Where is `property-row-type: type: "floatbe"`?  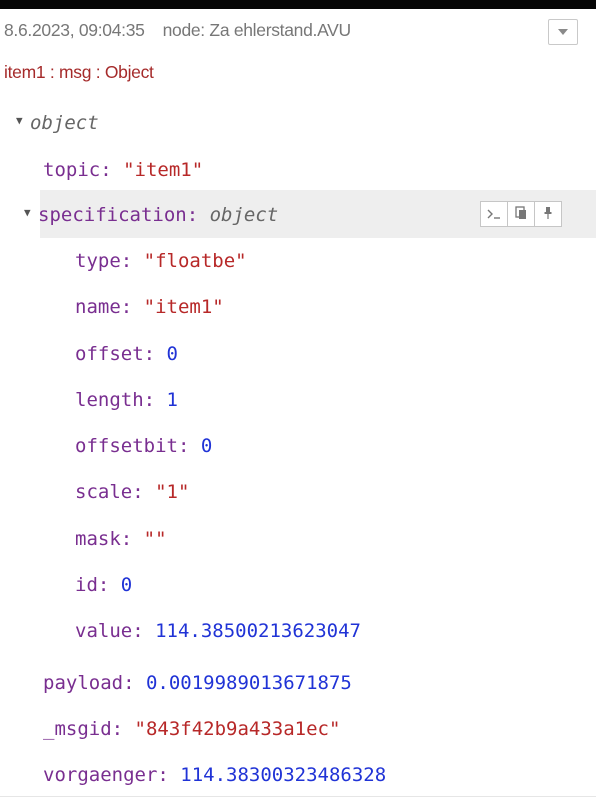
property-row-type: type: "floatbe" is located at coordinates (161, 261).